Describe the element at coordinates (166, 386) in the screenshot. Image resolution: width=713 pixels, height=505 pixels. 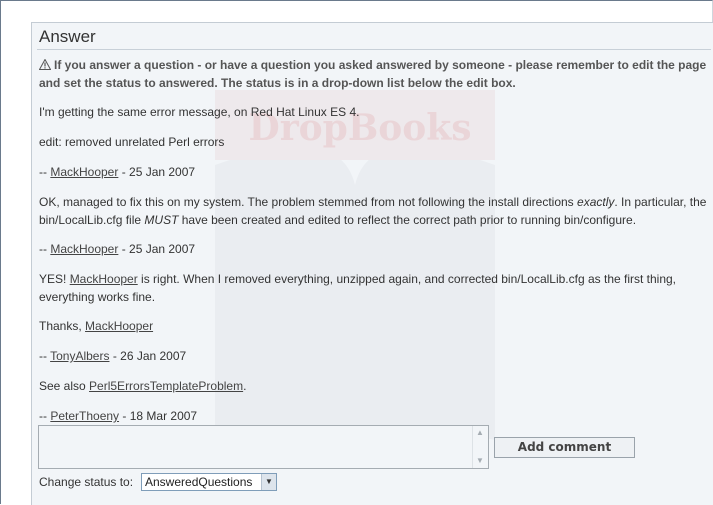
I see `topic-link: Perl5ErrorsTemplateProblem` at that location.